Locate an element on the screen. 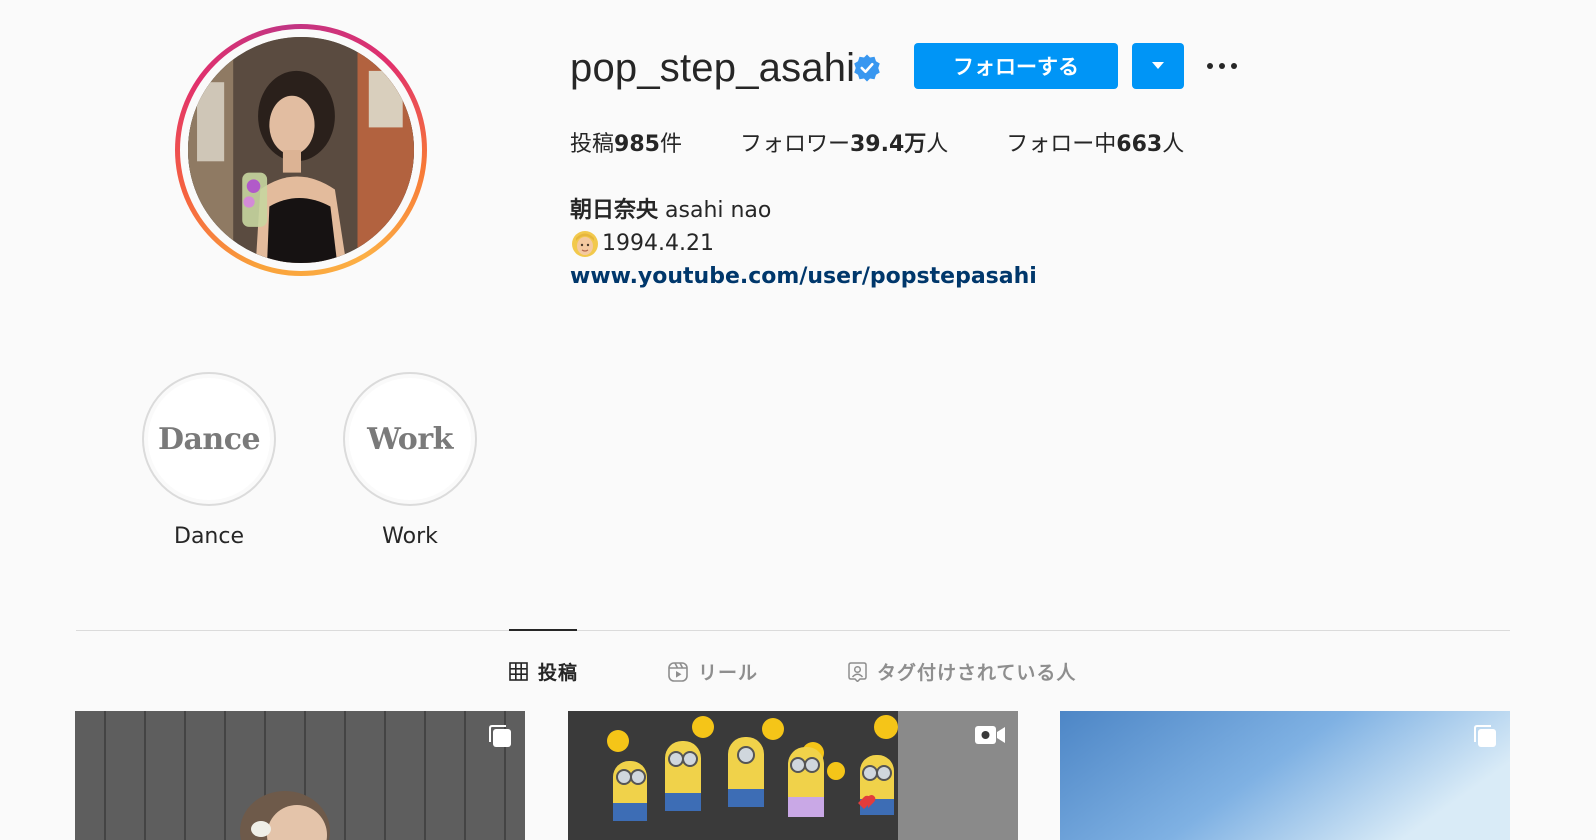 The width and height of the screenshot is (1596, 840). profile-stats: 投稿985件 フォロワー39.4万人 フォロー中663人 is located at coordinates (906, 142).